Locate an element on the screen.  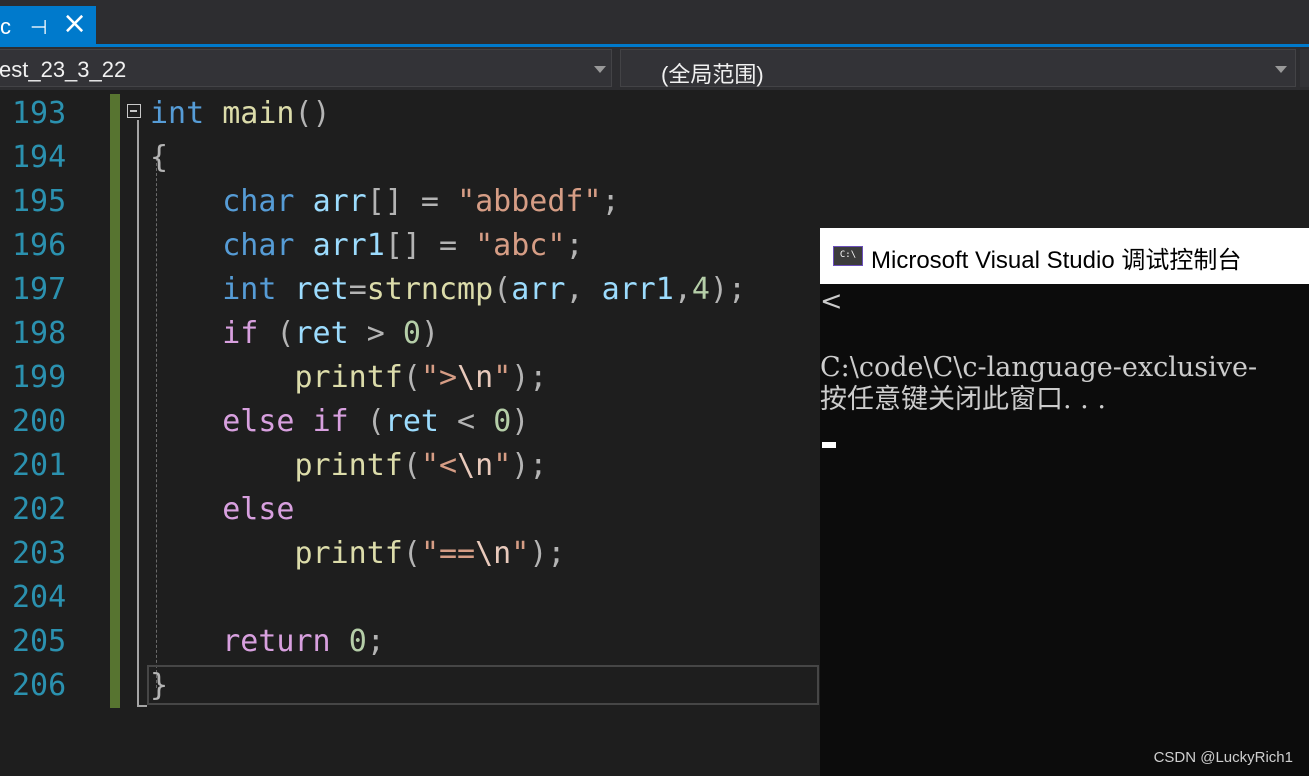
current-line-highlight is located at coordinates (483, 685).